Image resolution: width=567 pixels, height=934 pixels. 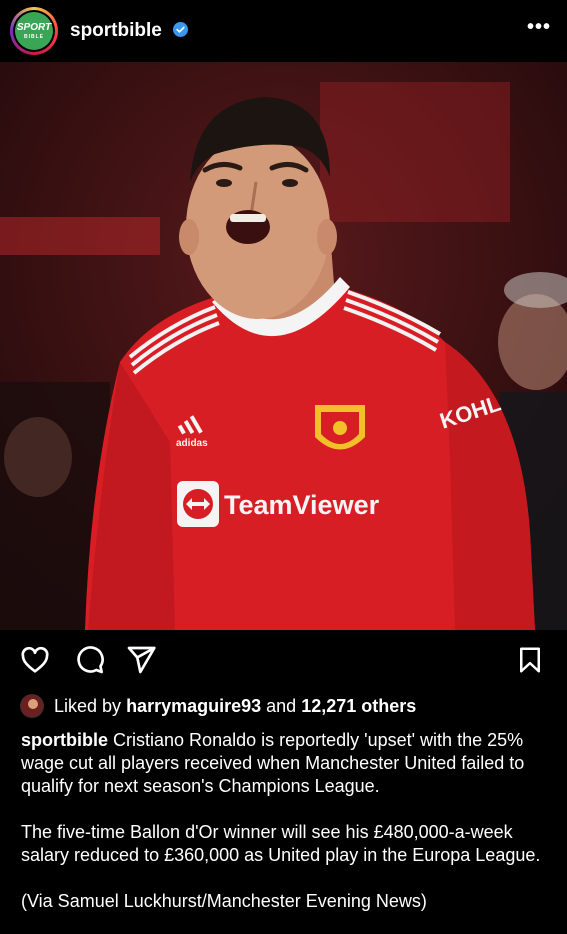 What do you see at coordinates (116, 30) in the screenshot?
I see `username-text: sportbible` at bounding box center [116, 30].